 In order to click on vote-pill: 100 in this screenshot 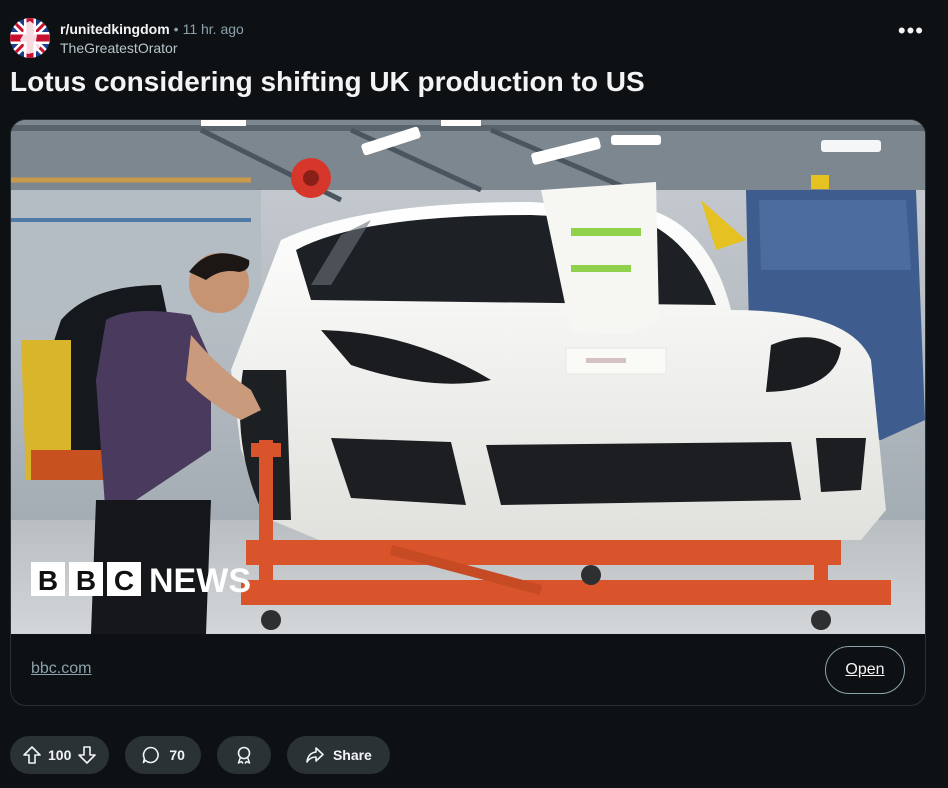, I will do `click(60, 755)`.